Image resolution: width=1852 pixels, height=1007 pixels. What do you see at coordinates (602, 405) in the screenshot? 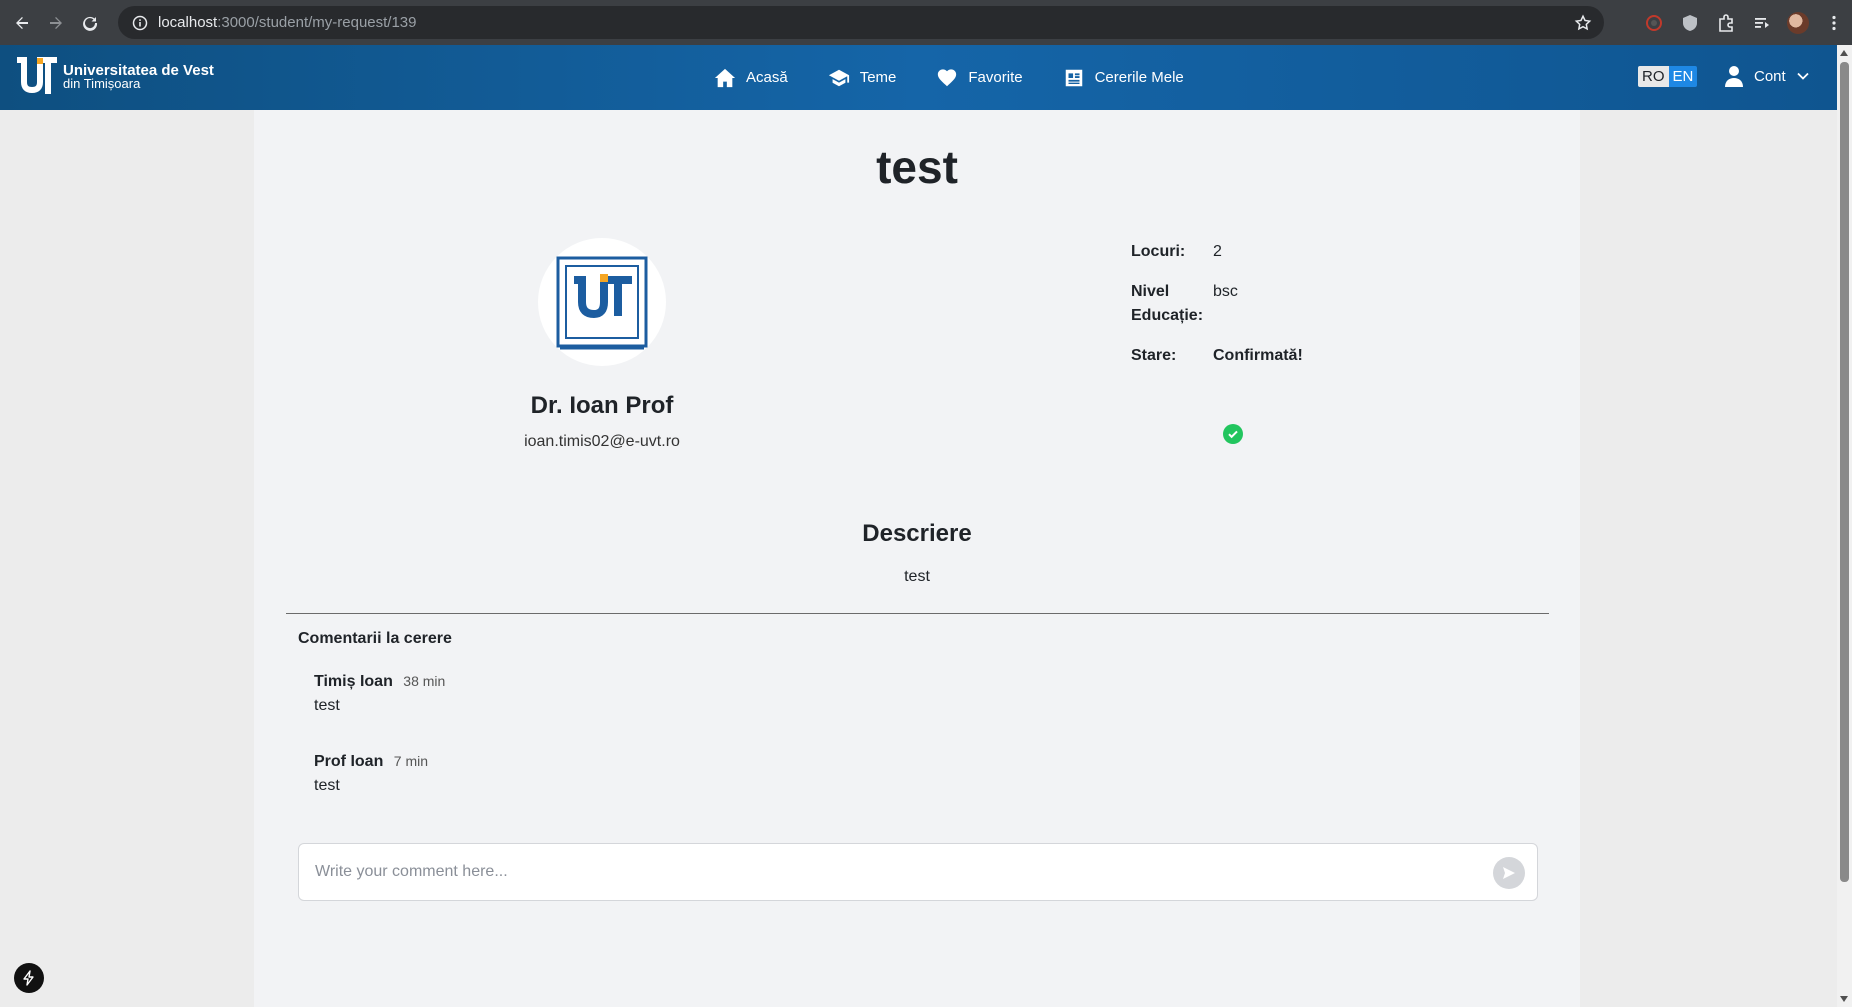
I see `professor-name: Dr. Ioan Prof` at bounding box center [602, 405].